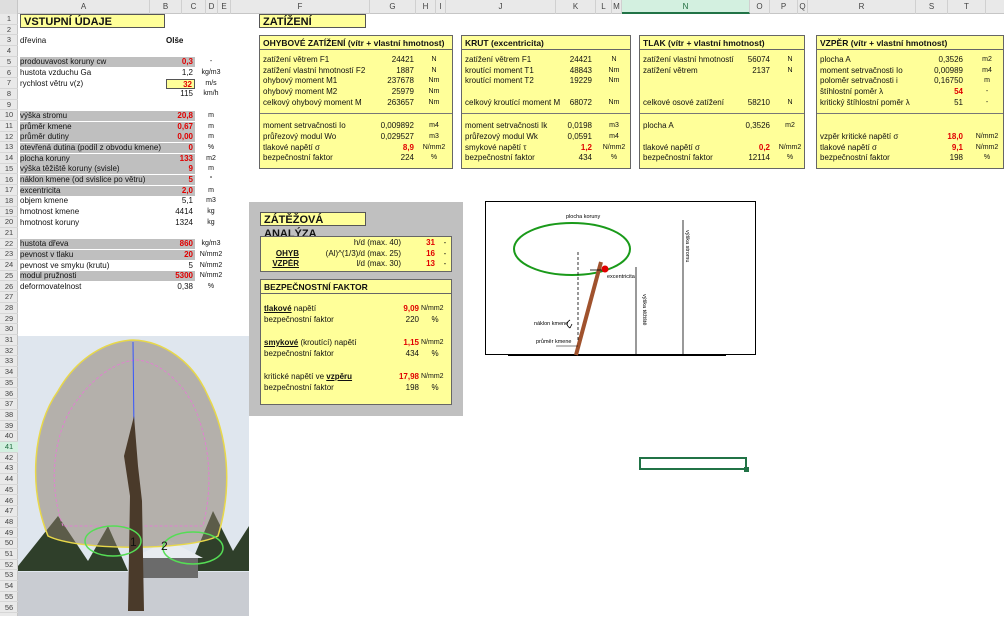 This screenshot has width=1004, height=618. I want to click on bf-factor-value: 434, so click(402, 354).